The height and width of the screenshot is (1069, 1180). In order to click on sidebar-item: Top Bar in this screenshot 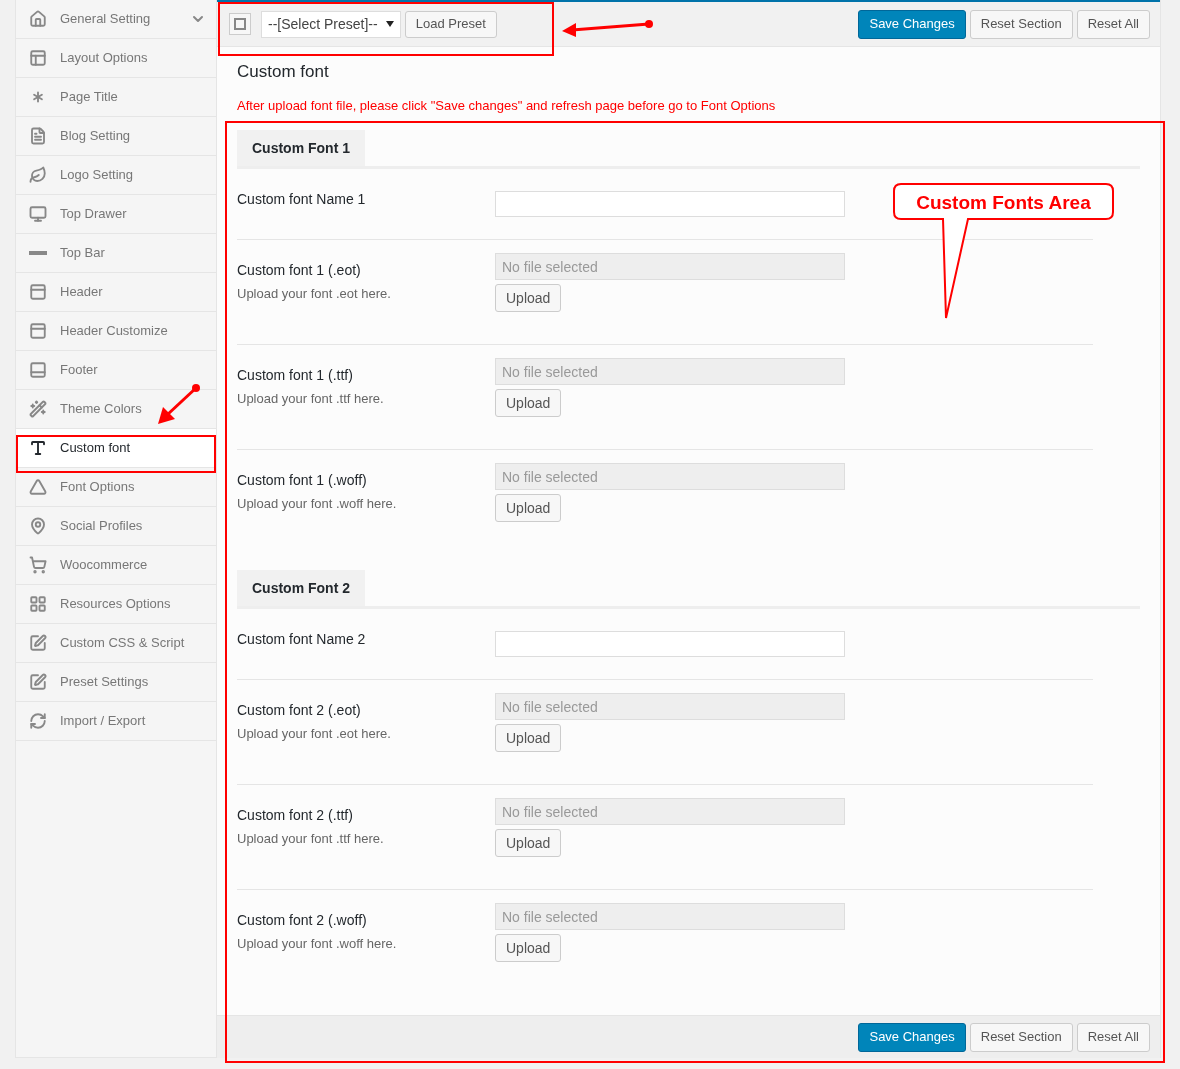, I will do `click(116, 253)`.